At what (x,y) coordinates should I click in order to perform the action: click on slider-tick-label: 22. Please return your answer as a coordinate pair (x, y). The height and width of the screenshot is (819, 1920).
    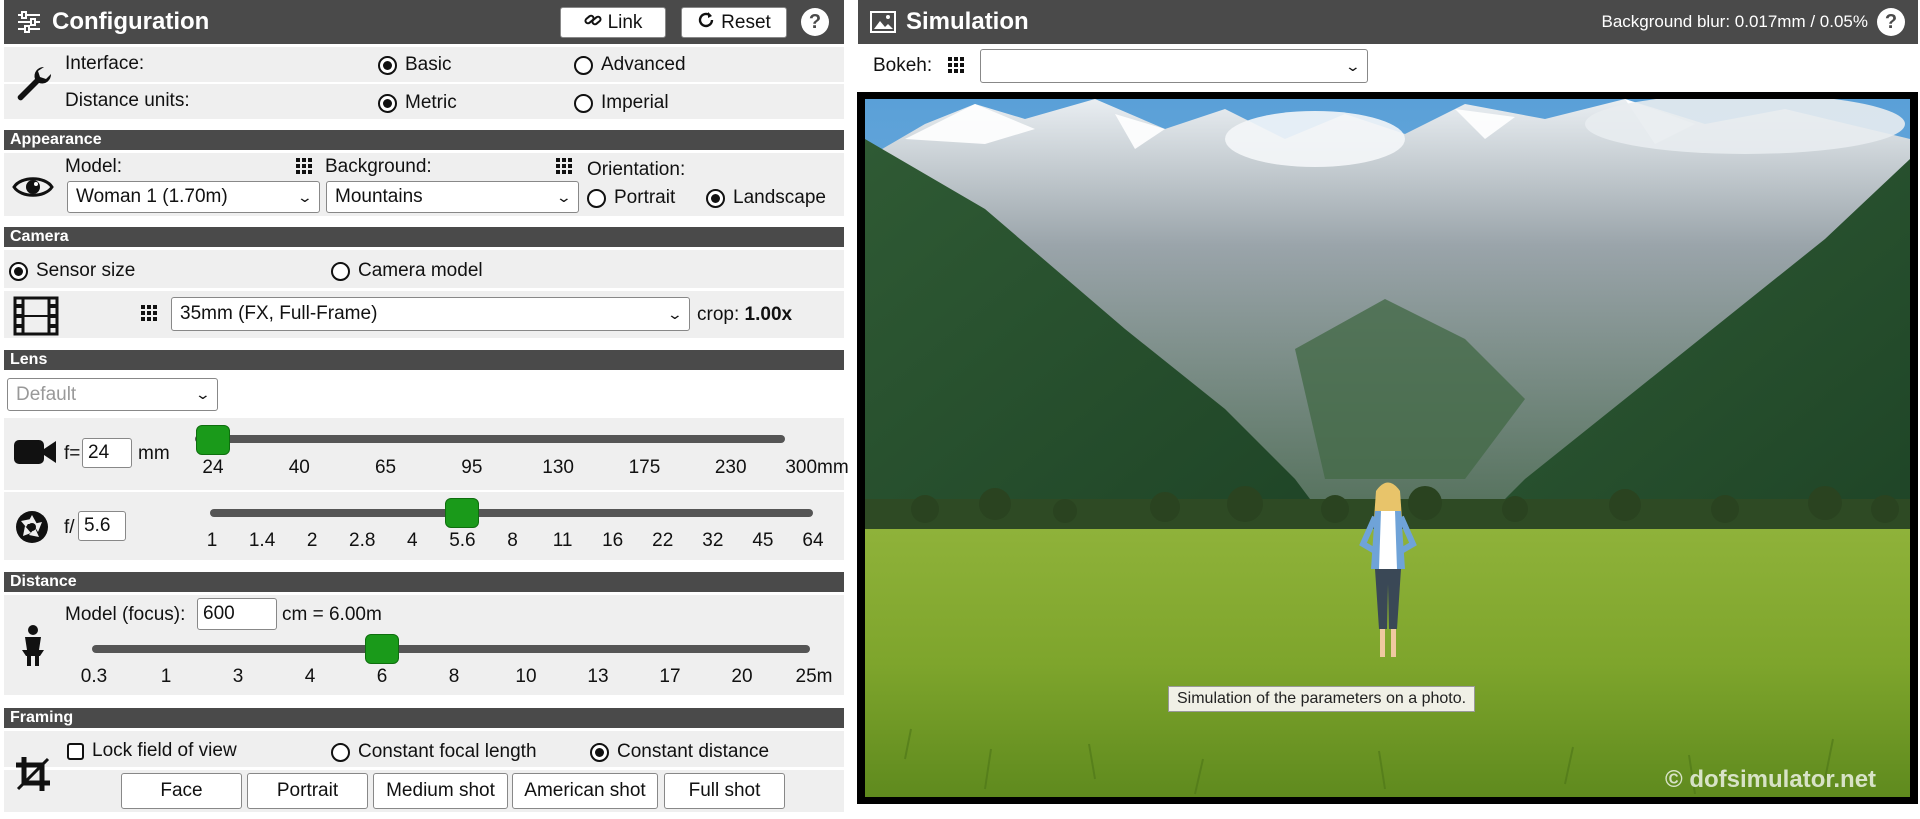
    Looking at the image, I should click on (663, 540).